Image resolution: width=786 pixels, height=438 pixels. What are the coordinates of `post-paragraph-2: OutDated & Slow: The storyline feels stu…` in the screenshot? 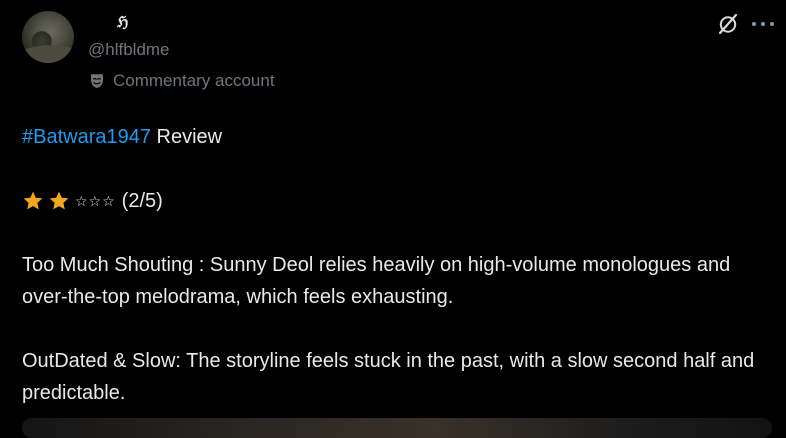 It's located at (388, 377).